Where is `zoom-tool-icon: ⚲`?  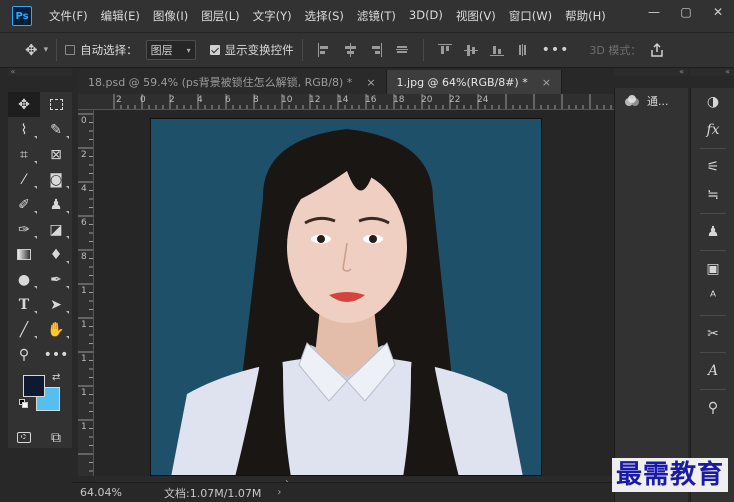
zoom-tool-icon: ⚲ is located at coordinates (24, 354).